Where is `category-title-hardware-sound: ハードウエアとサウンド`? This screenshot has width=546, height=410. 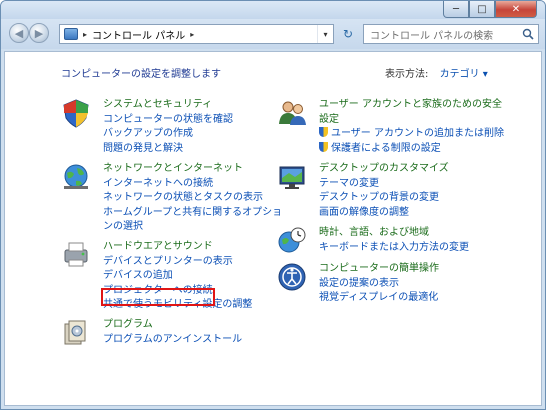 category-title-hardware-sound: ハードウエアとサウンド is located at coordinates (177, 247).